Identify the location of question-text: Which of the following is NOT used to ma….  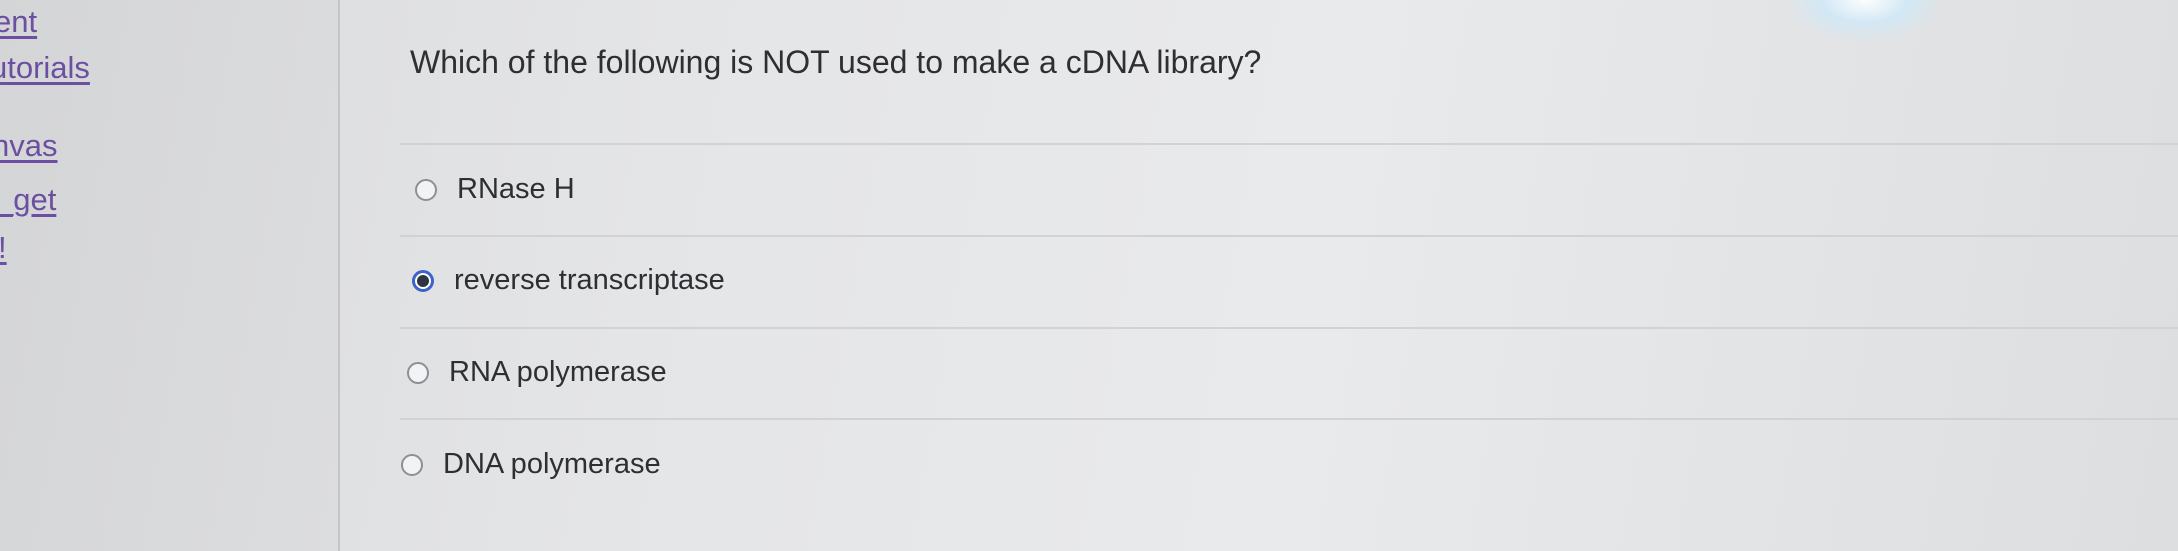
(836, 62).